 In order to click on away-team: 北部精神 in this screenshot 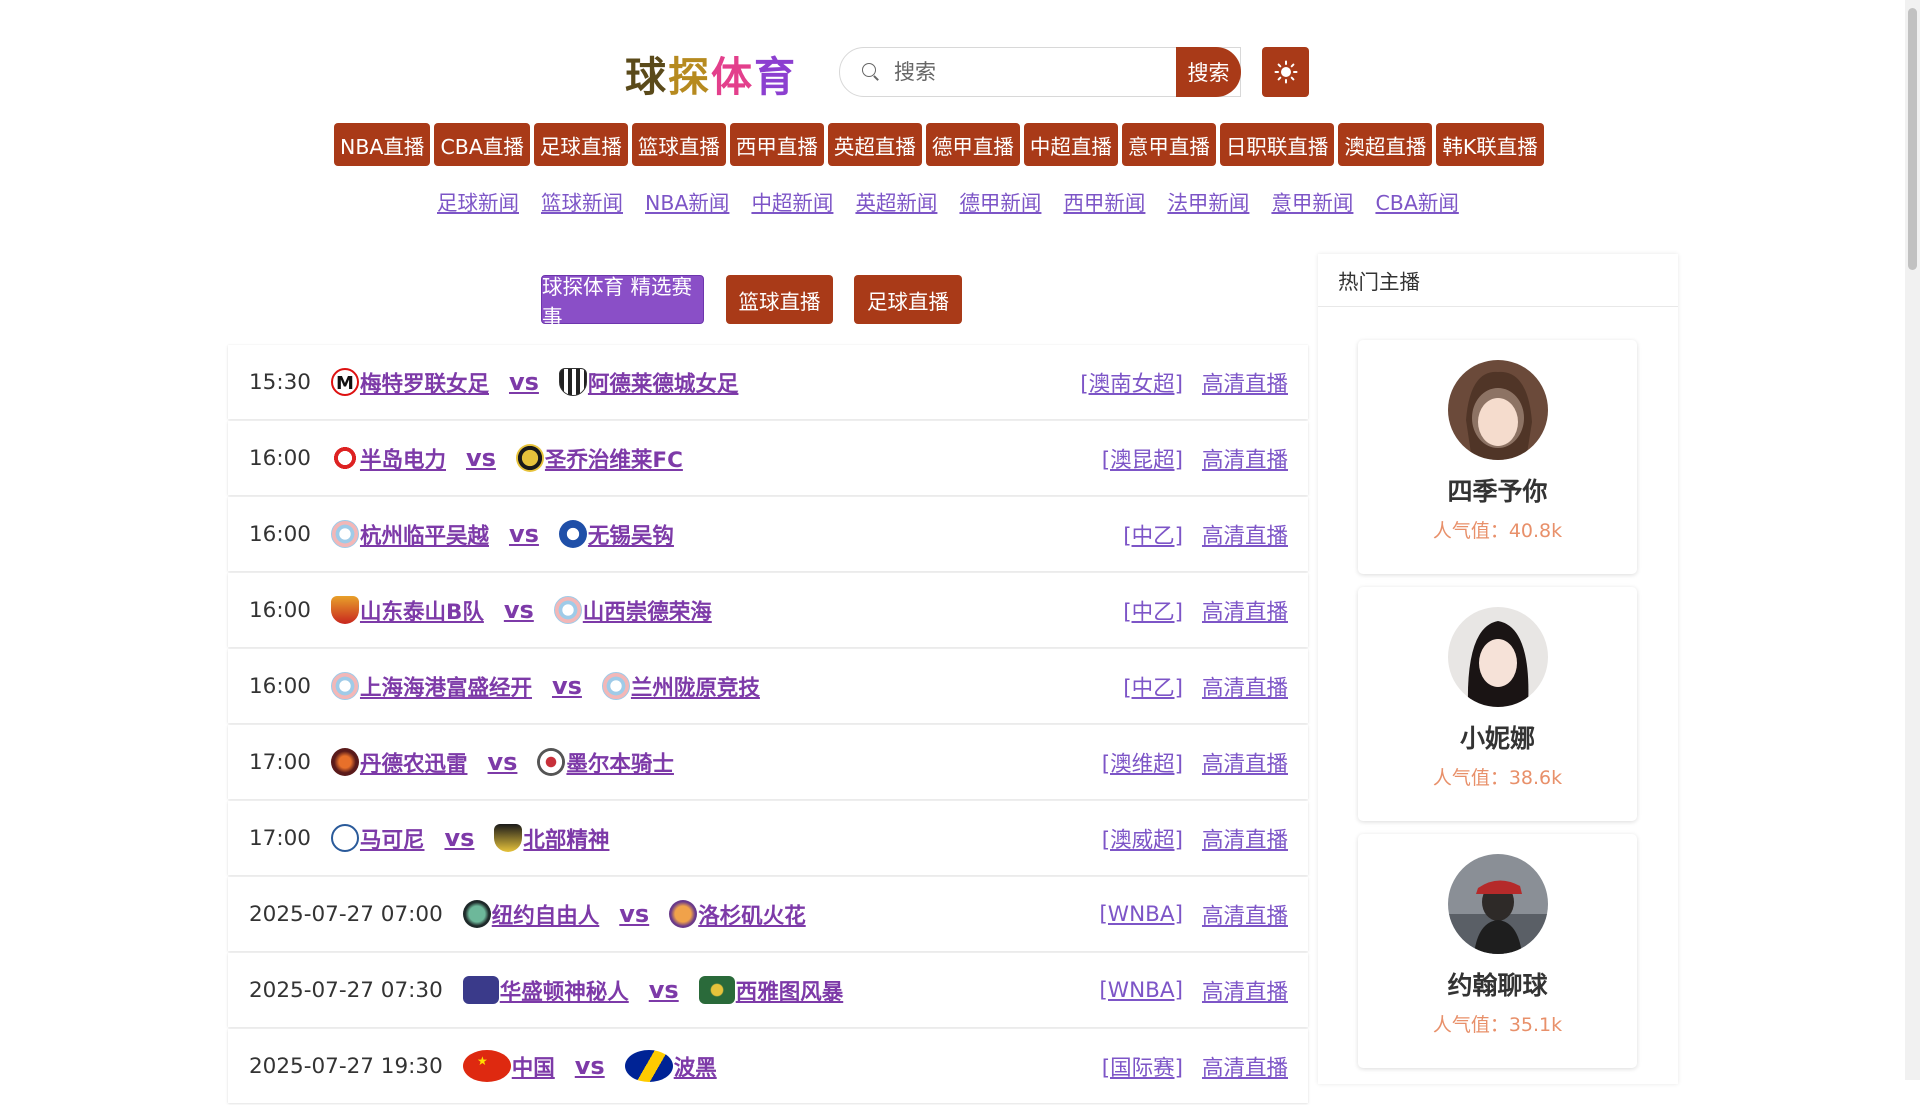, I will do `click(551, 838)`.